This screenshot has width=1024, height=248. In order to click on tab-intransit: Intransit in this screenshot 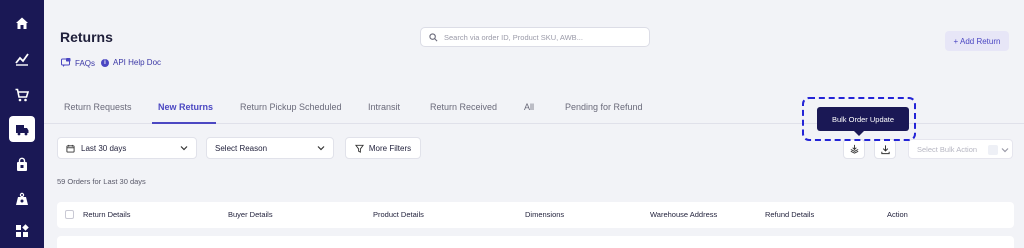, I will do `click(384, 110)`.